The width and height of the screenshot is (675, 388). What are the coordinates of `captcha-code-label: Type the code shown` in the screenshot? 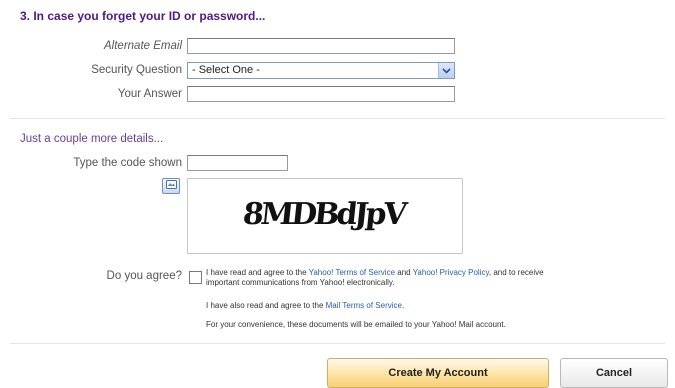 It's located at (127, 163).